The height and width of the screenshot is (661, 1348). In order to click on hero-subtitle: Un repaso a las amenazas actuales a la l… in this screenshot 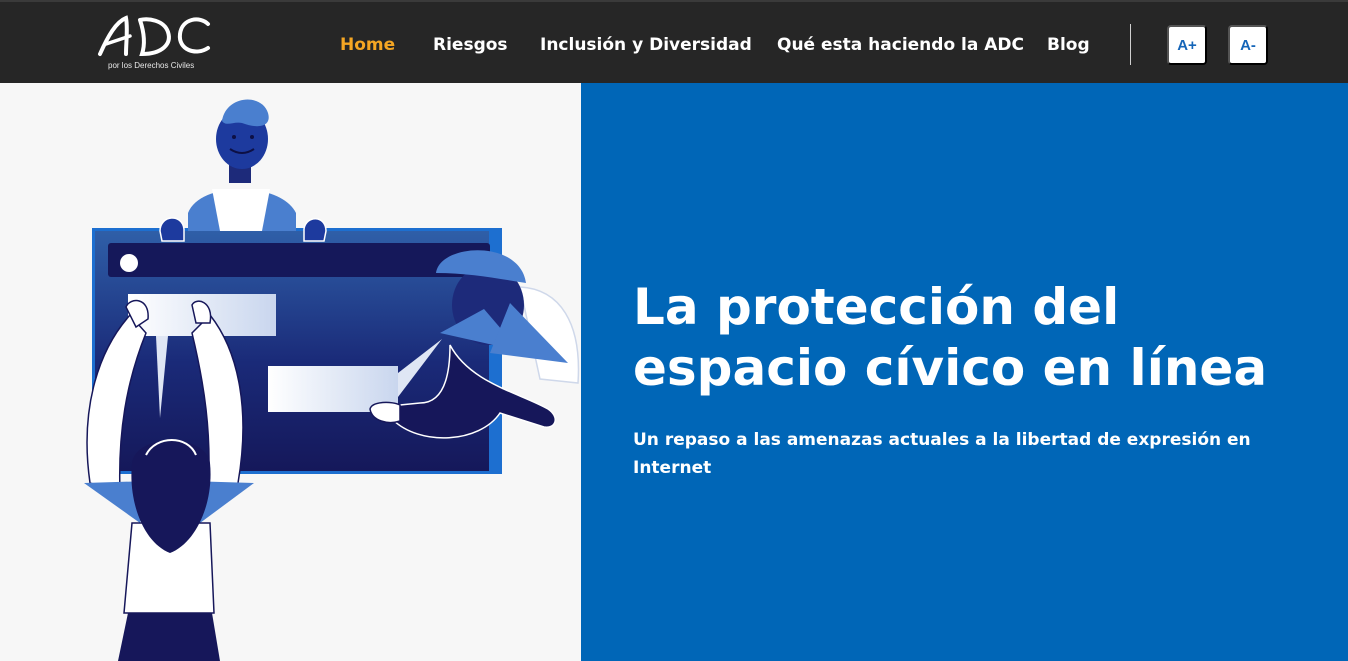, I will do `click(942, 454)`.